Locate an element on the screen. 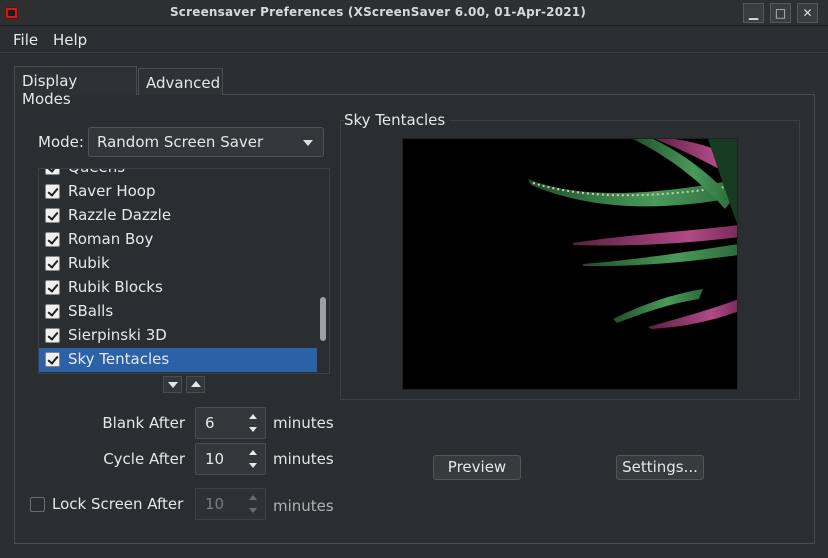 This screenshot has width=828, height=558. menu-bar: File Help is located at coordinates (414, 40).